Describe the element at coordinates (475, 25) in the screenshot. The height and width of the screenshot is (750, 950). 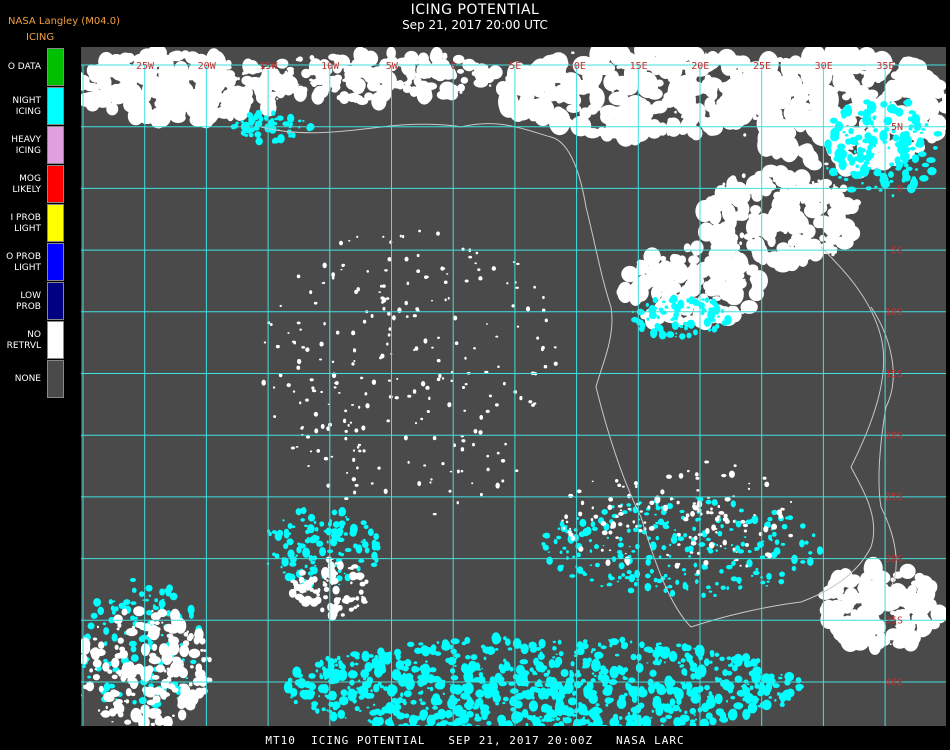
I see `chart-timestamp: Sep 21, 2017 20:00 UTC` at that location.